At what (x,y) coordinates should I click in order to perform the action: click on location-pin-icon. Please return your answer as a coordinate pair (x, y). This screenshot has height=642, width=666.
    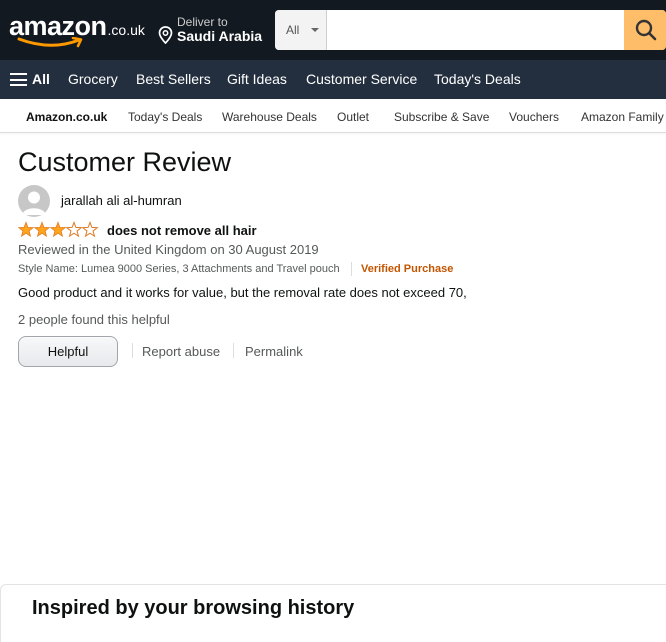
    Looking at the image, I should click on (165, 35).